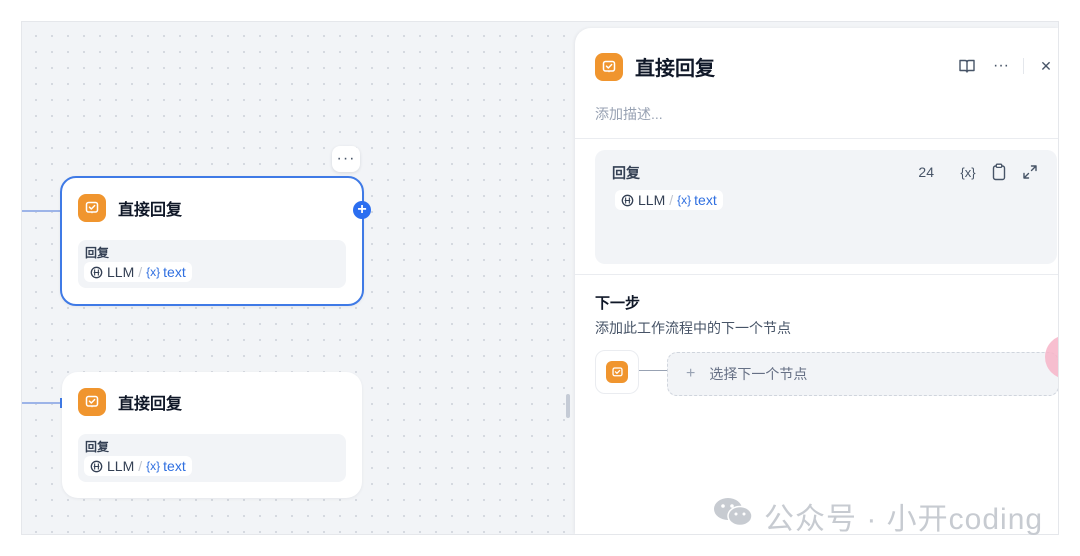  I want to click on insert-variable-button: {x}, so click(968, 172).